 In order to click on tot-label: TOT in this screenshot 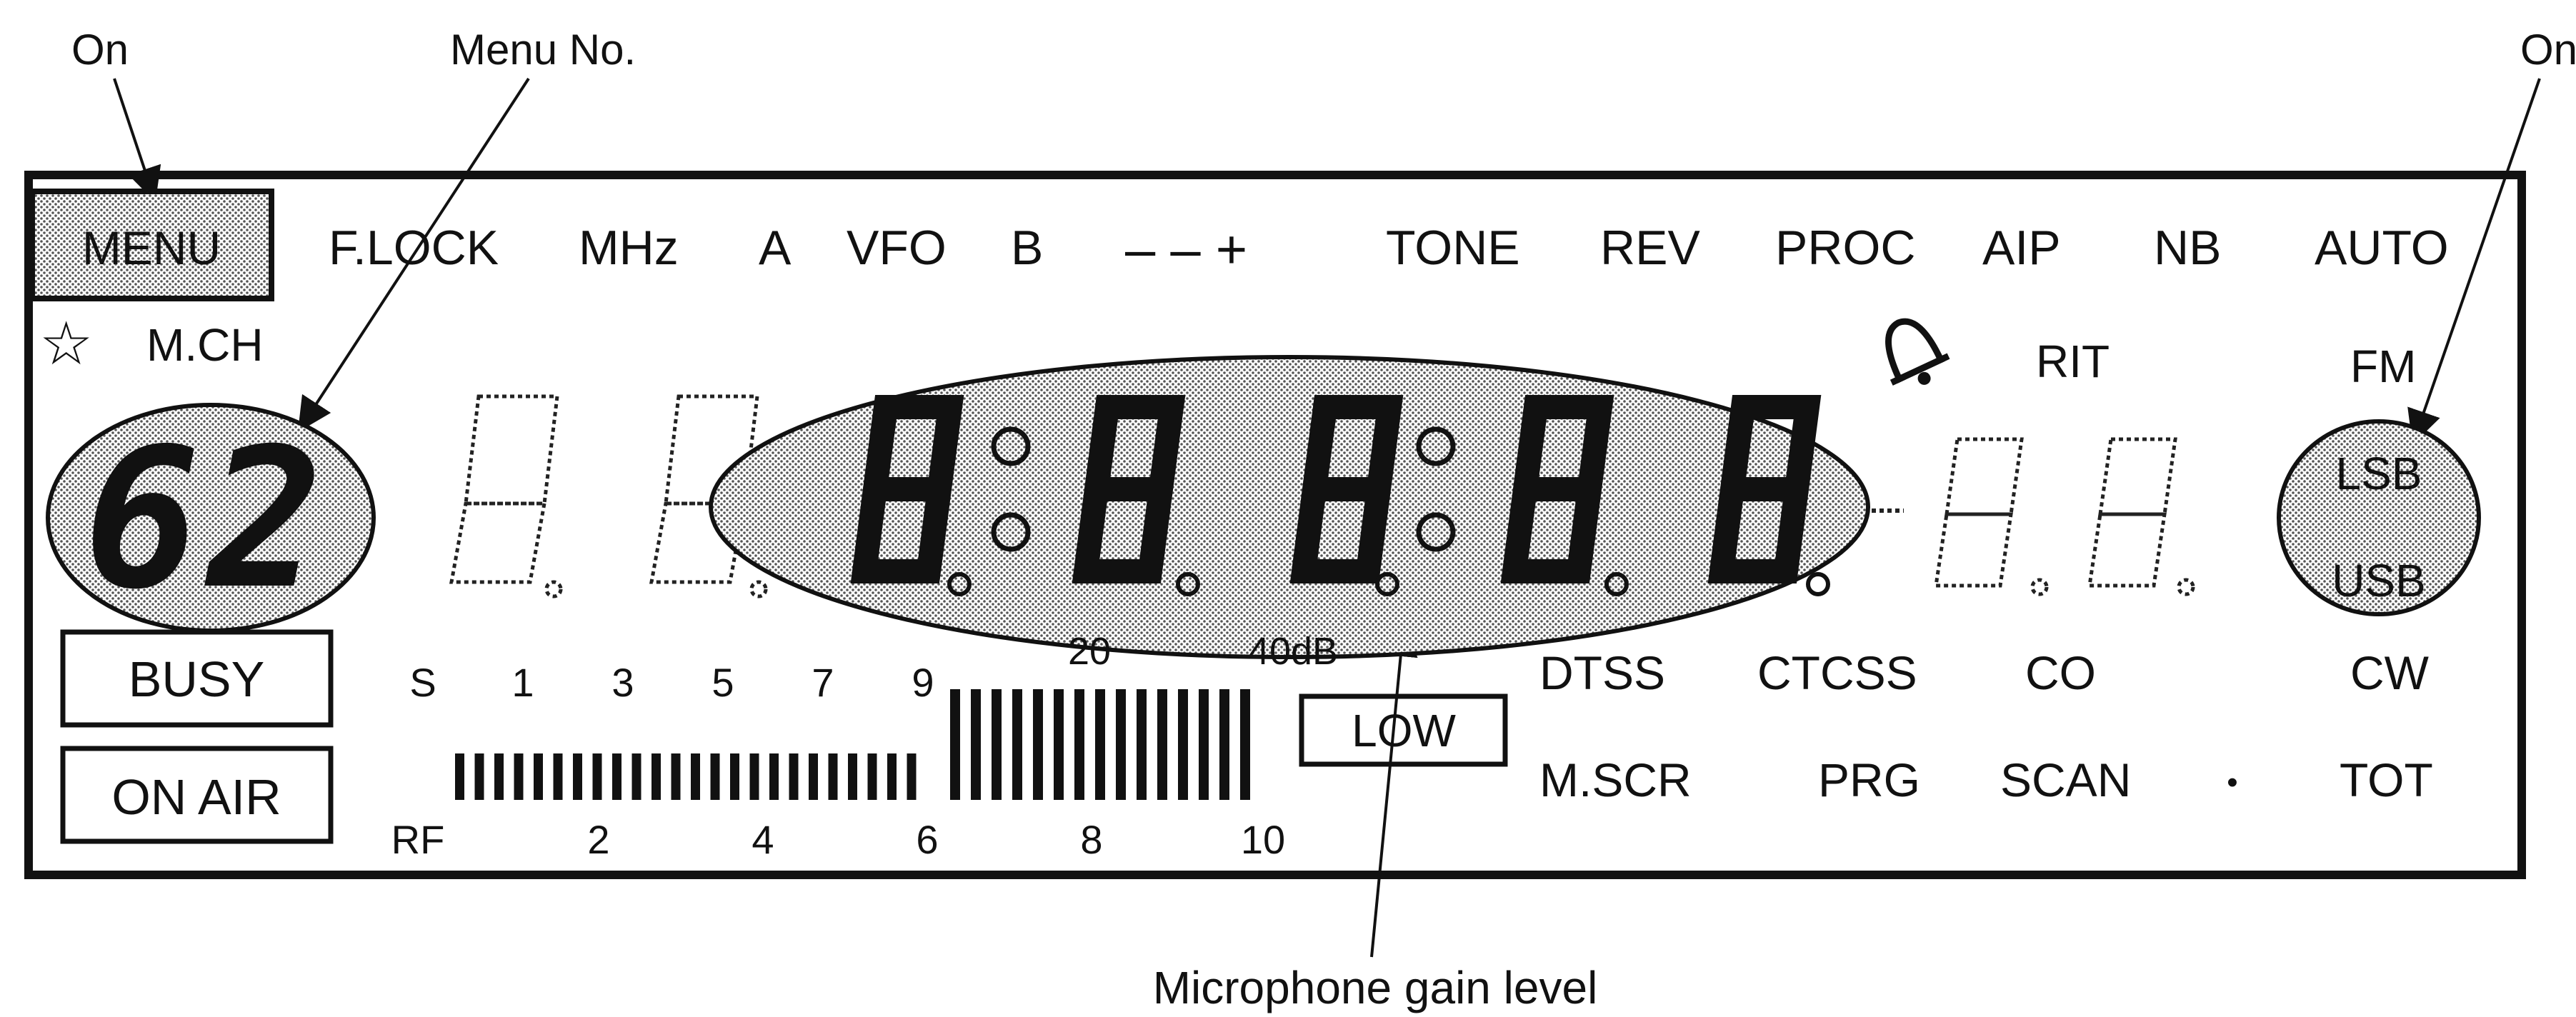, I will do `click(2386, 779)`.